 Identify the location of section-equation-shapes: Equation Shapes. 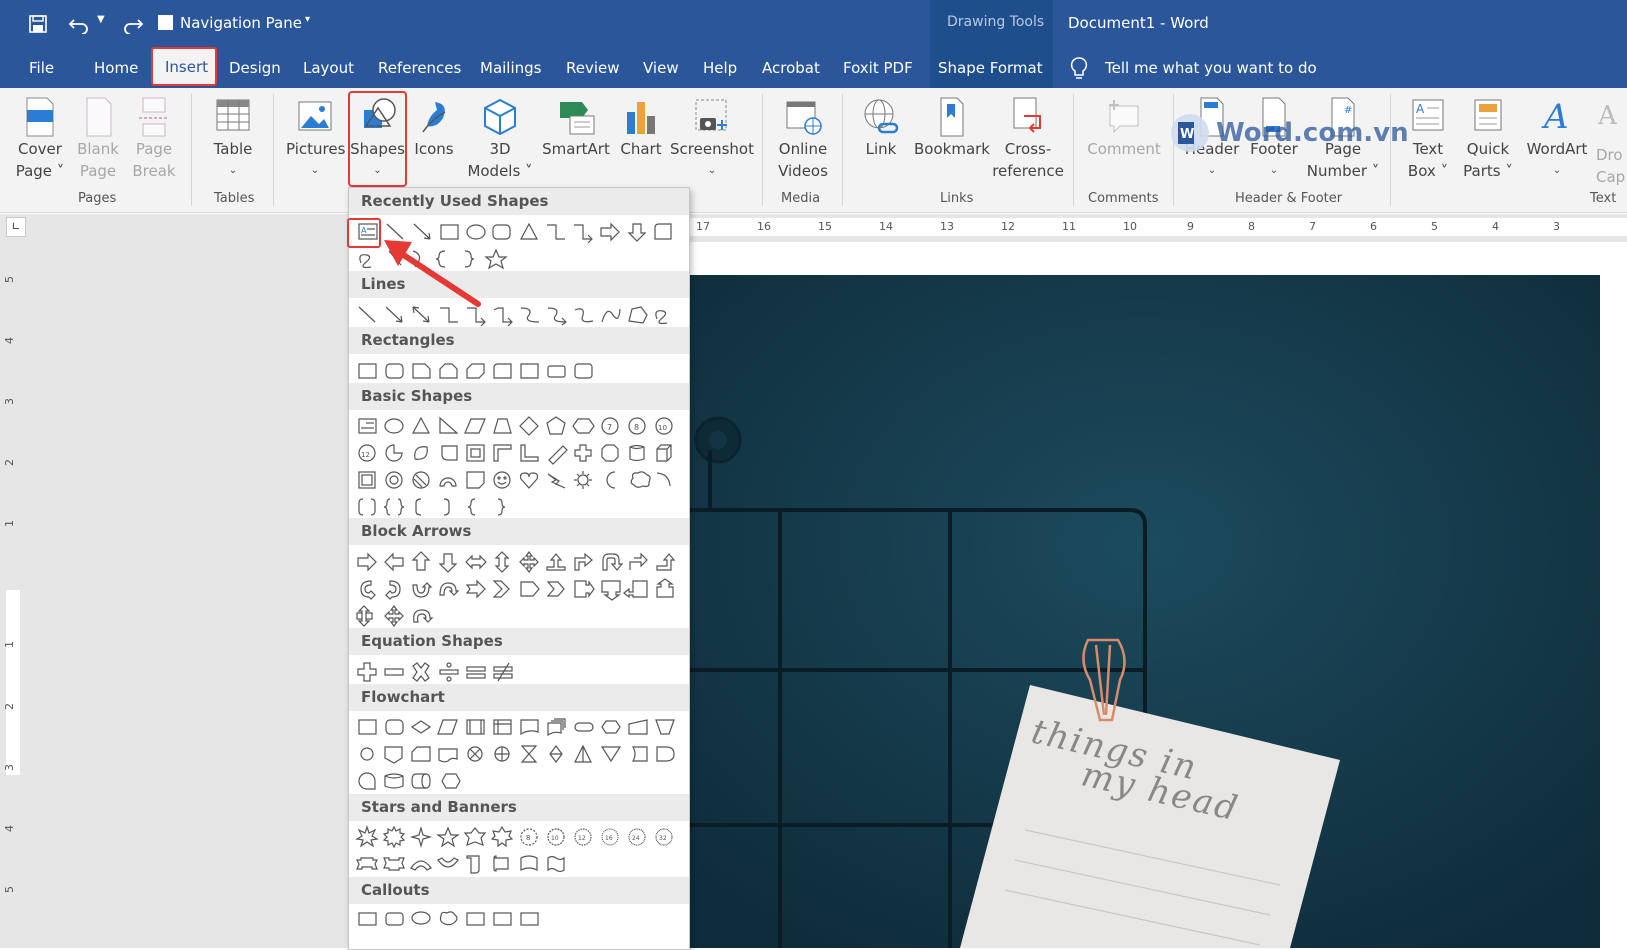
(519, 641).